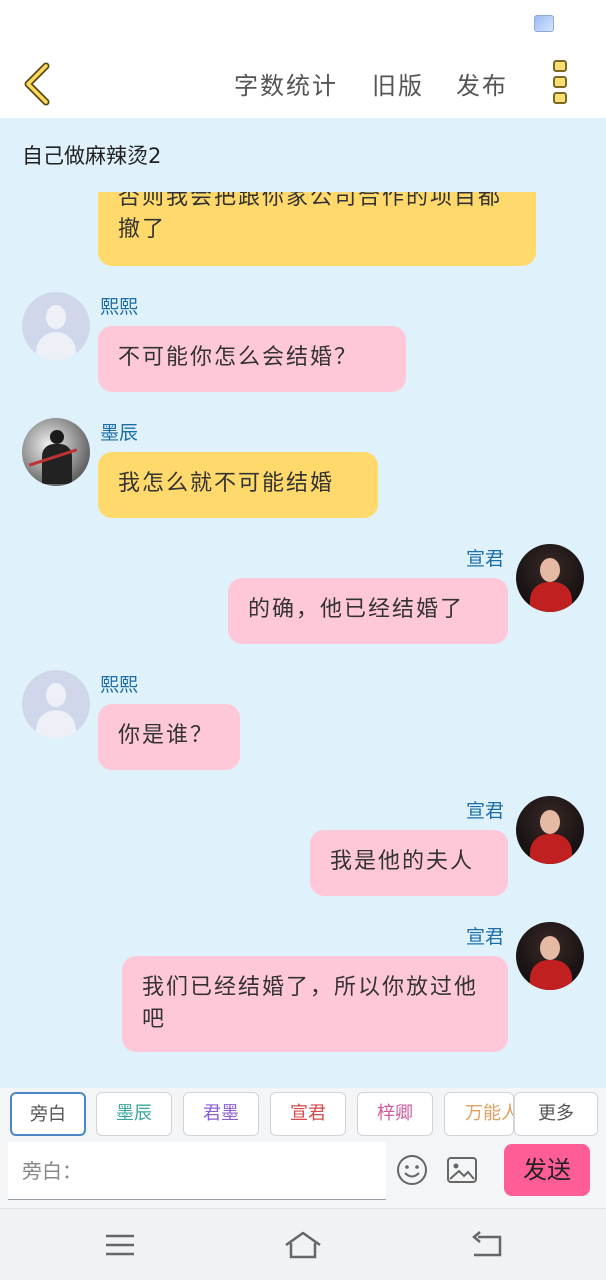 The image size is (606, 1280). I want to click on back-arrow-icon, so click(487, 1244).